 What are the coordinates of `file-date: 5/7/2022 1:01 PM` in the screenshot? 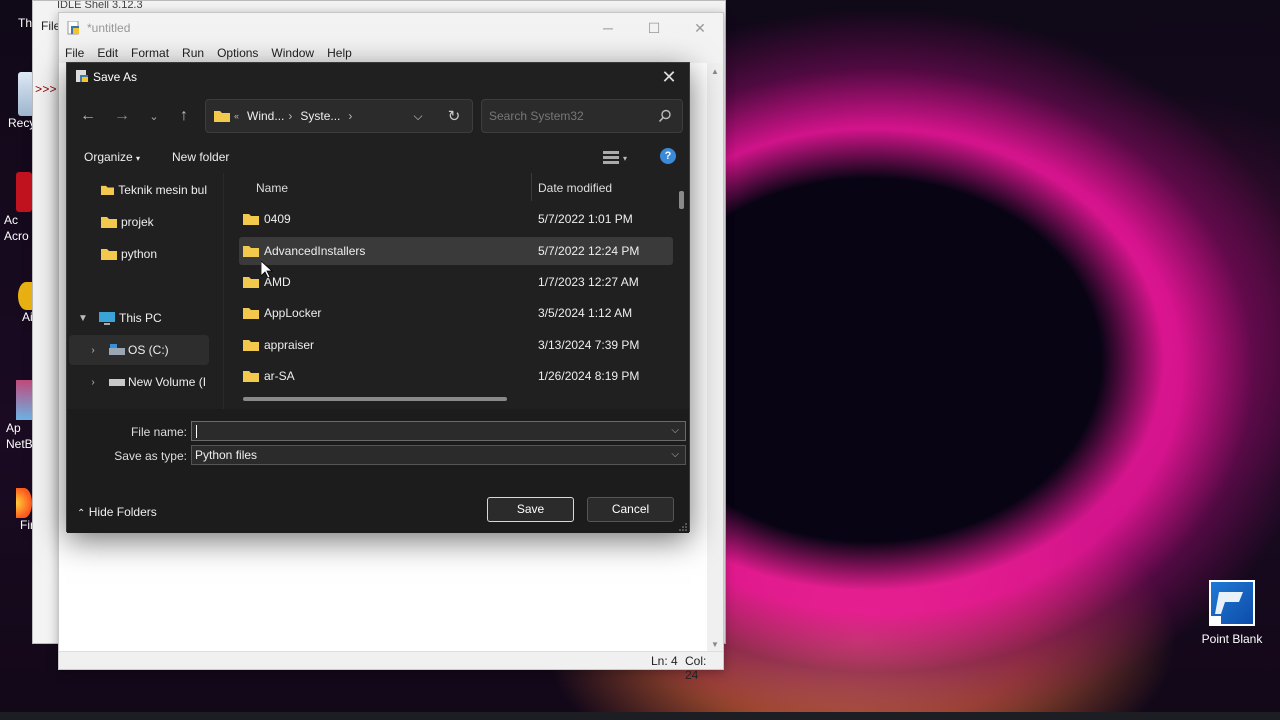 It's located at (585, 219).